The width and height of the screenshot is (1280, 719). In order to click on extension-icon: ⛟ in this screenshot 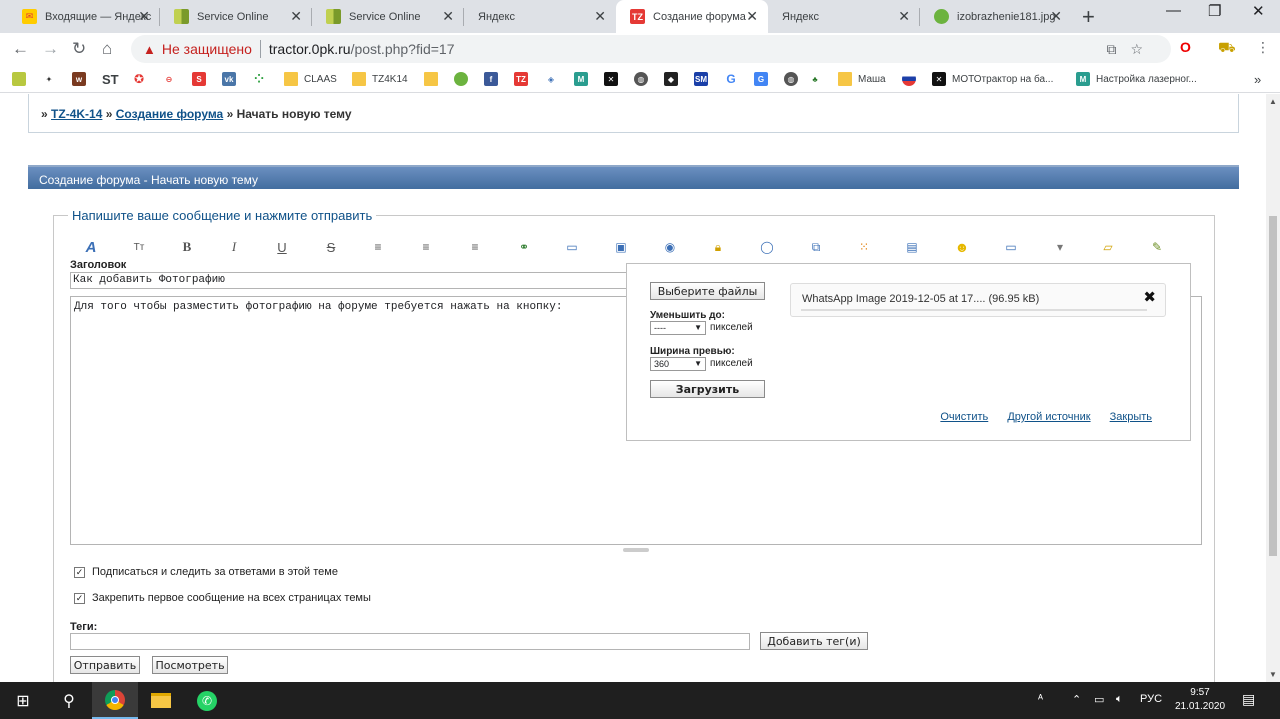, I will do `click(1227, 48)`.